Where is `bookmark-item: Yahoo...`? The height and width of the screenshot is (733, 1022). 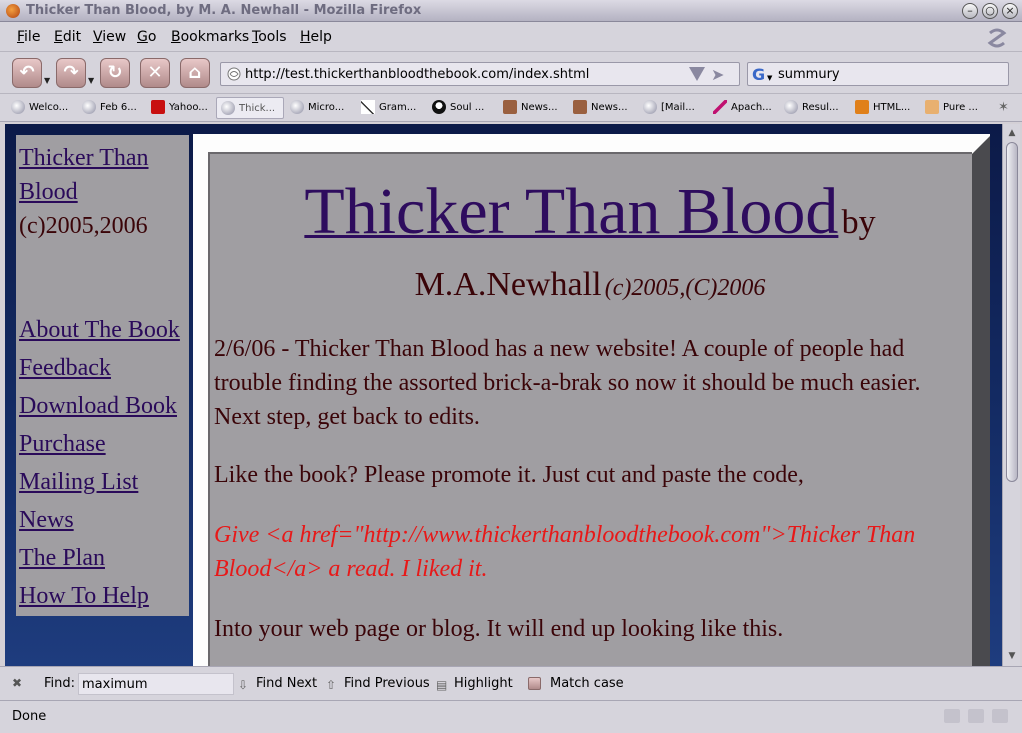 bookmark-item: Yahoo... is located at coordinates (181, 108).